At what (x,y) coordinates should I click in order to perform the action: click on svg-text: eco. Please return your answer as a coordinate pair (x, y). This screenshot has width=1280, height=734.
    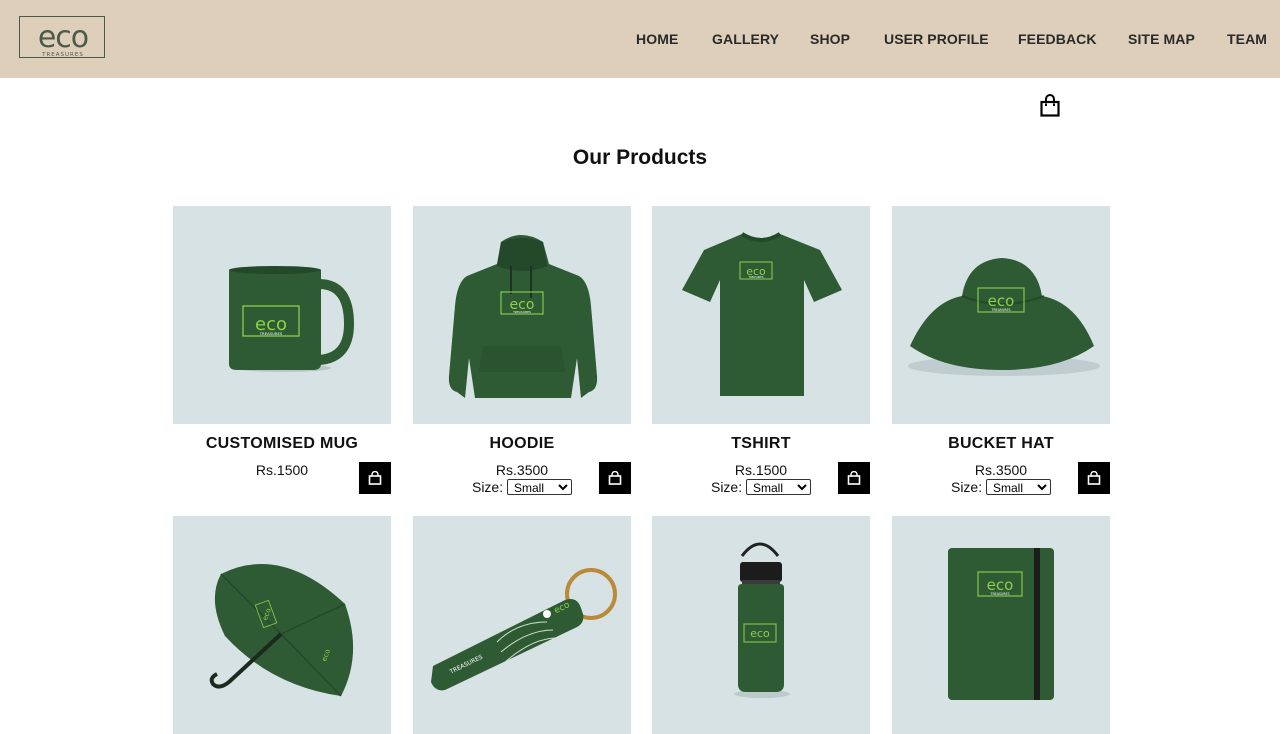
    Looking at the image, I should click on (760, 633).